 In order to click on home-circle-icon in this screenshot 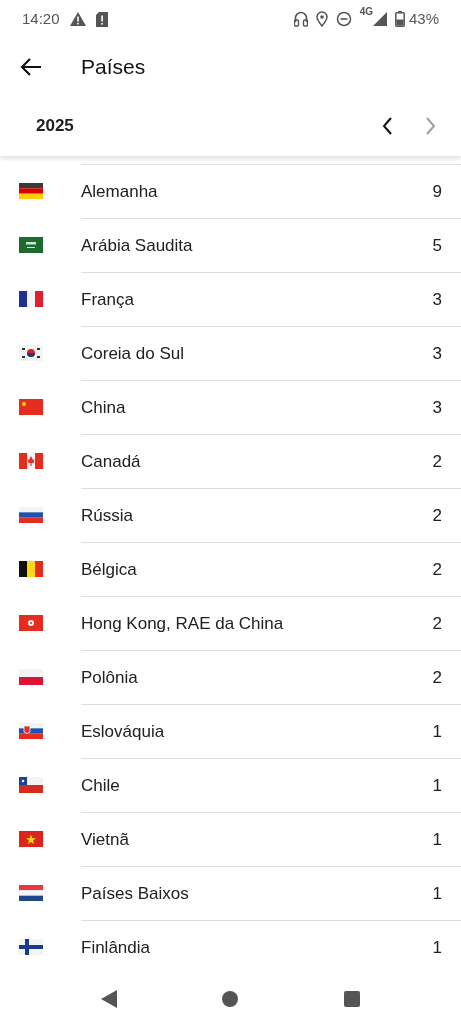, I will do `click(230, 999)`.